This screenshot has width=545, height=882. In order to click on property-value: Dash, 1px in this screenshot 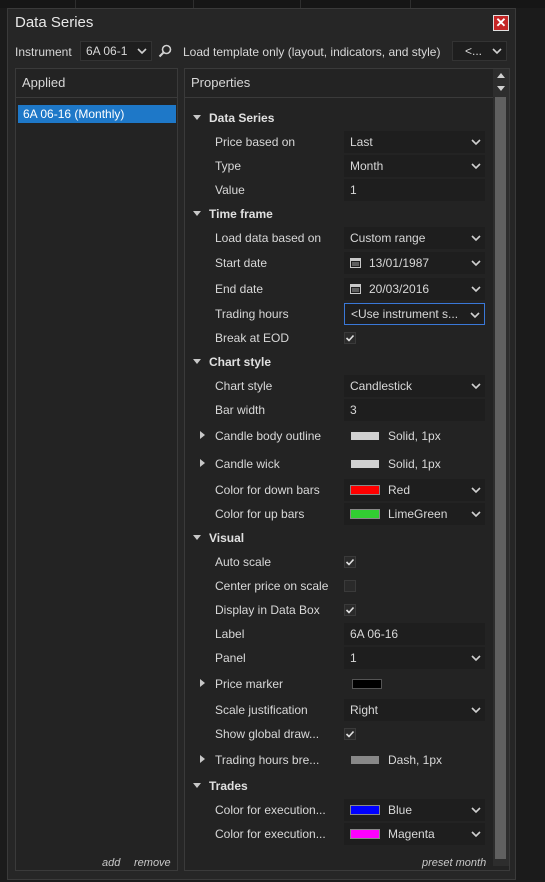, I will do `click(415, 760)`.